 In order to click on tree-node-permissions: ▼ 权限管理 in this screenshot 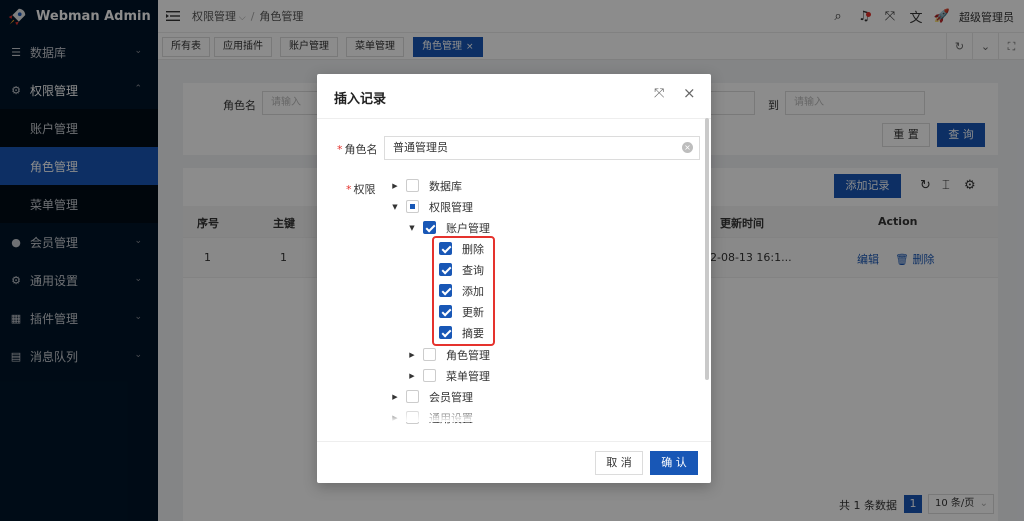, I will do `click(431, 206)`.